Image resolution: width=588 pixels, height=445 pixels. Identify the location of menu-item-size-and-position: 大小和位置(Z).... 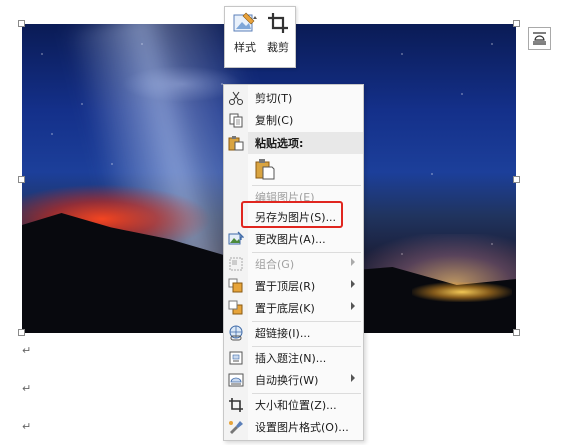
(293, 405).